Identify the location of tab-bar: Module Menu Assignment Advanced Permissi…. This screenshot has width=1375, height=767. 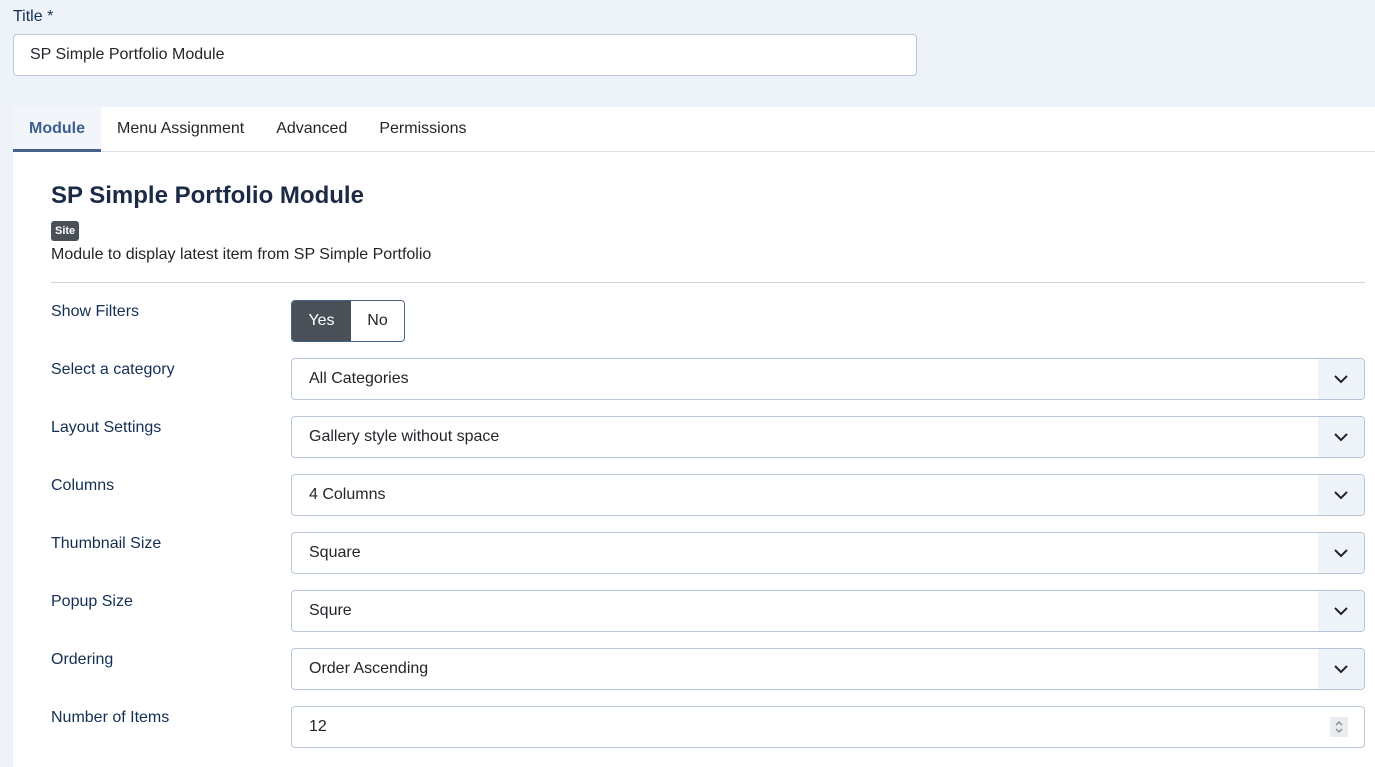
(694, 129).